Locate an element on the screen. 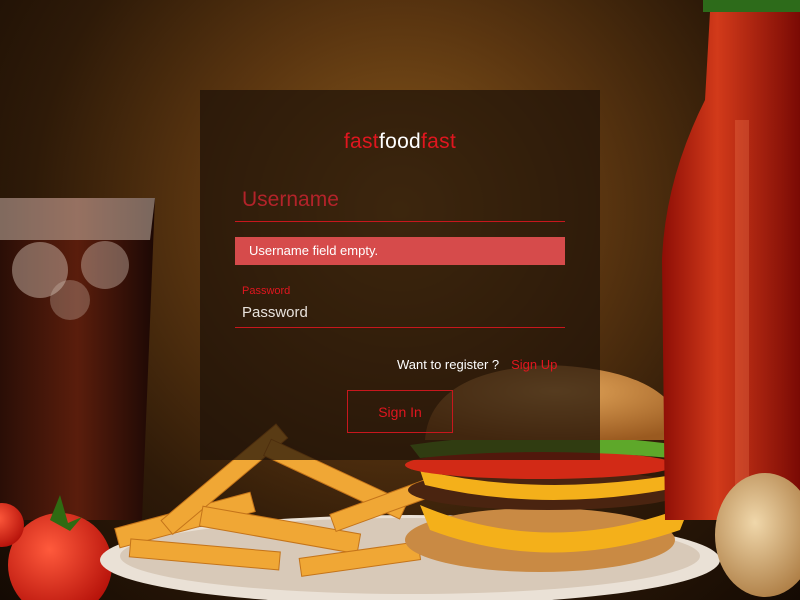 The height and width of the screenshot is (600, 800). register-prompt-row: Want to register ? Sign Up is located at coordinates (477, 364).